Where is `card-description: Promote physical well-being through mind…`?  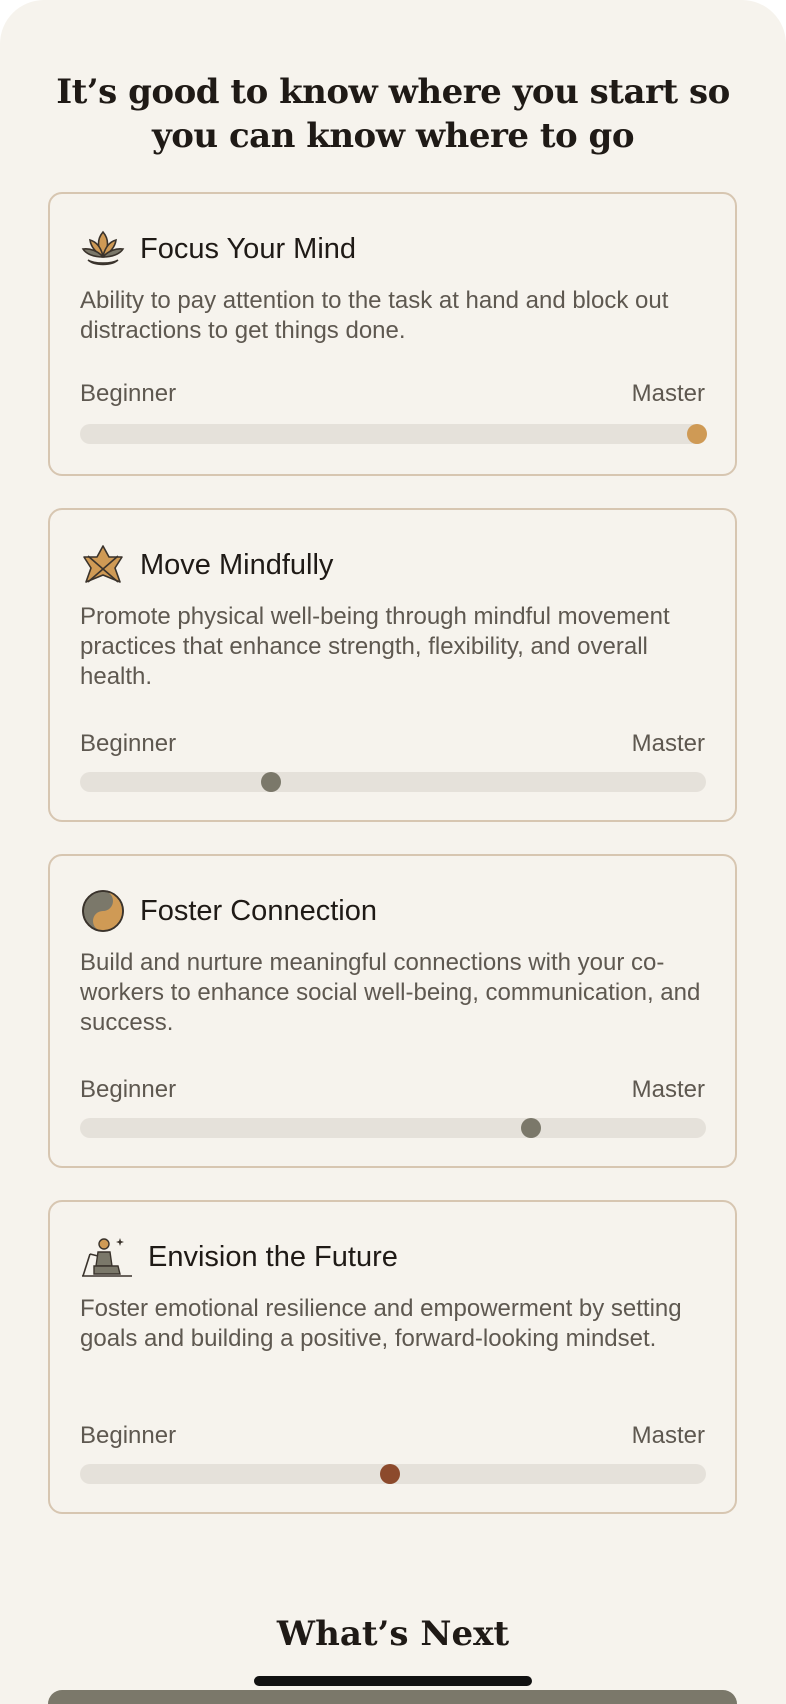
card-description: Promote physical well-being through mind… is located at coordinates (375, 646).